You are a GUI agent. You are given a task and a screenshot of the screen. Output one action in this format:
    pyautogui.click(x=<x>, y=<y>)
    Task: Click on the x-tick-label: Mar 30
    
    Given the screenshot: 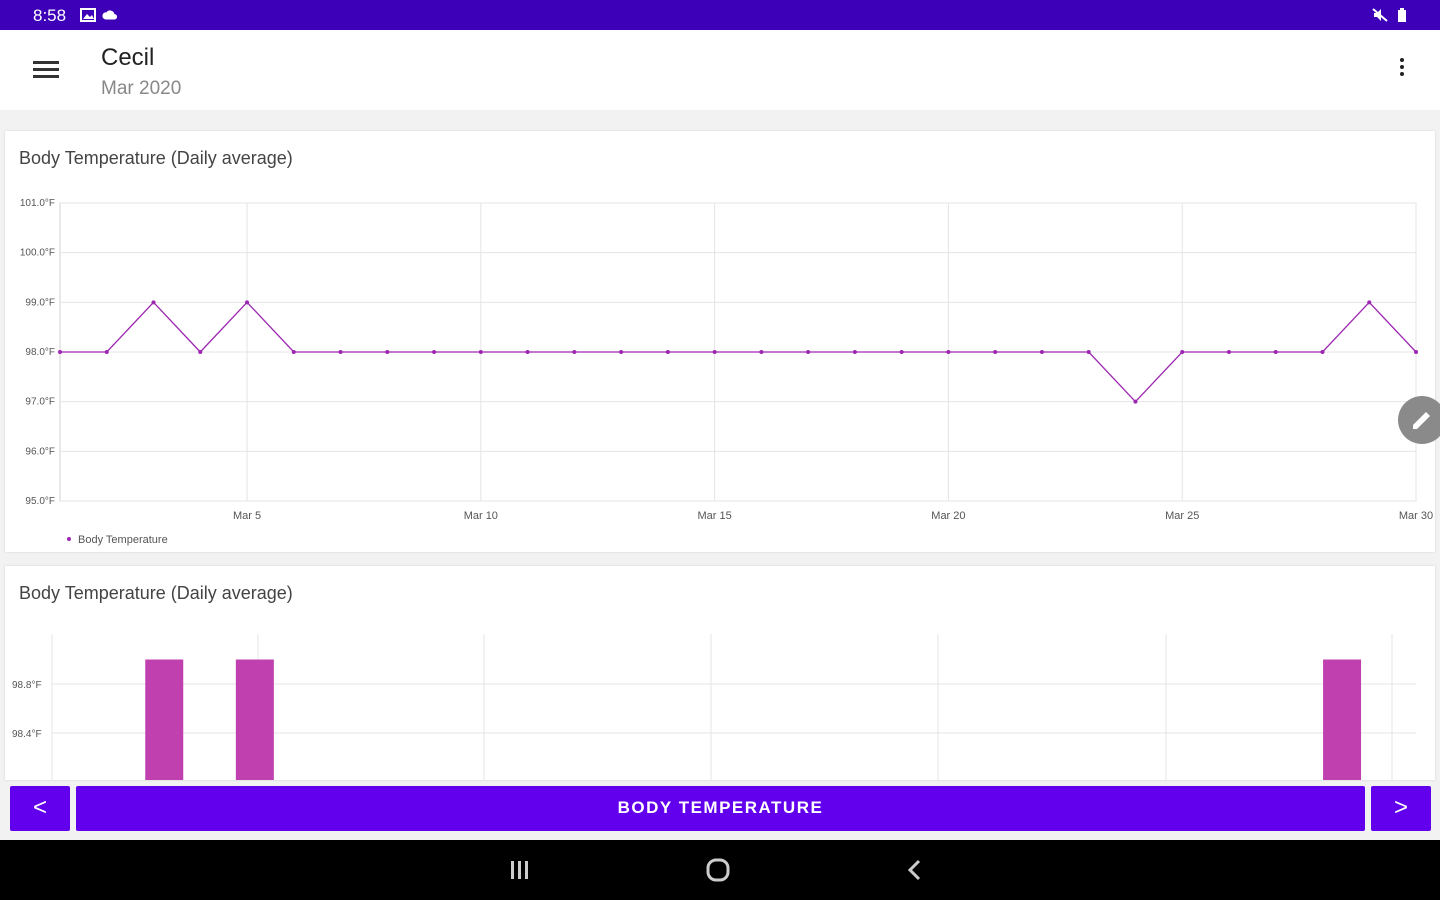 What is the action you would take?
    pyautogui.click(x=1416, y=516)
    